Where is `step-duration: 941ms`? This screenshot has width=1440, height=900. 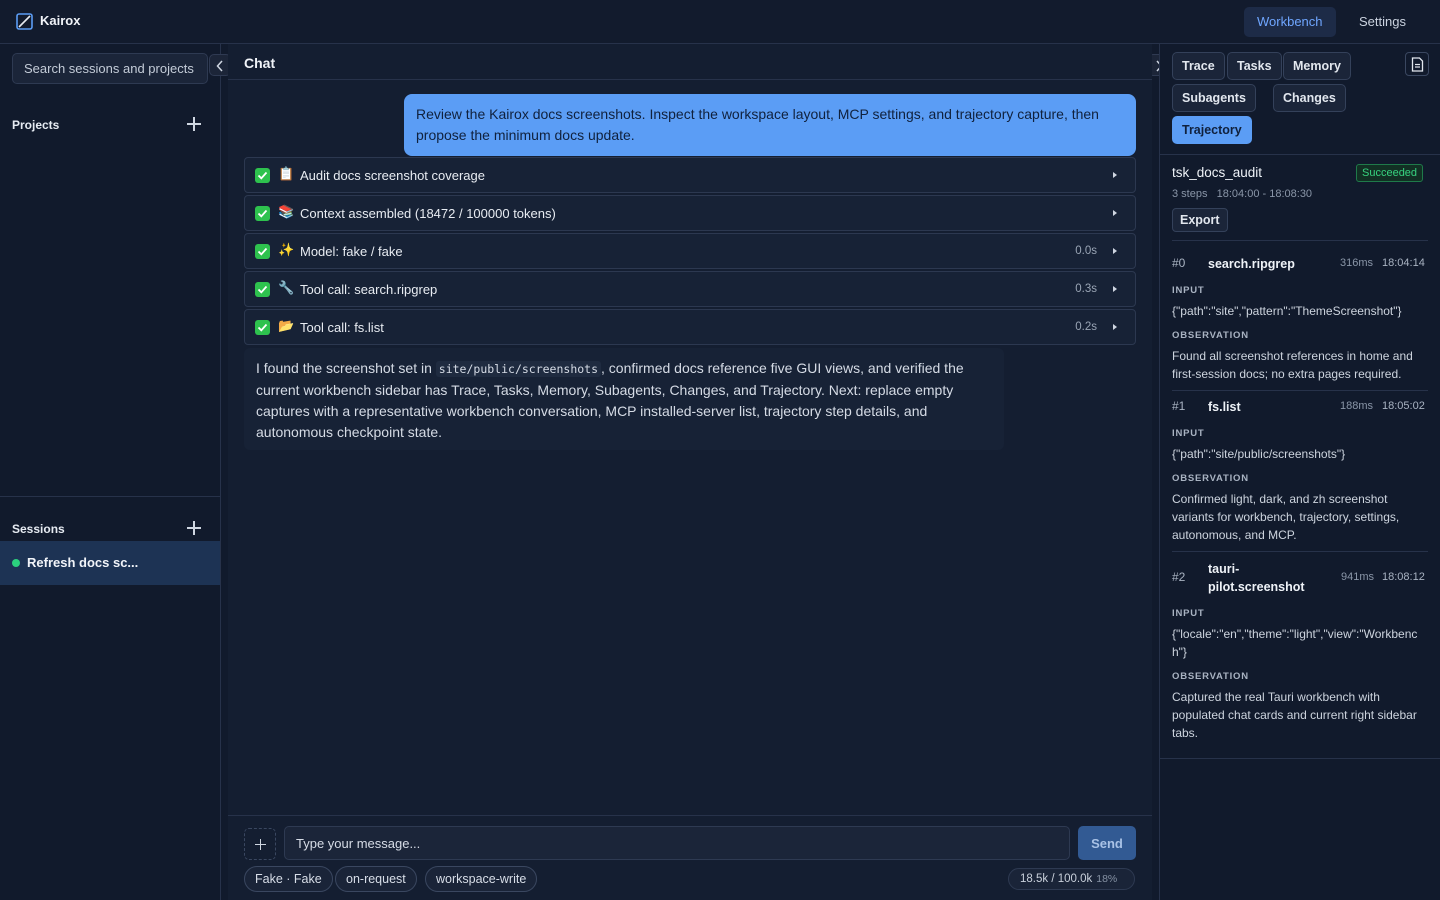
step-duration: 941ms is located at coordinates (1358, 577).